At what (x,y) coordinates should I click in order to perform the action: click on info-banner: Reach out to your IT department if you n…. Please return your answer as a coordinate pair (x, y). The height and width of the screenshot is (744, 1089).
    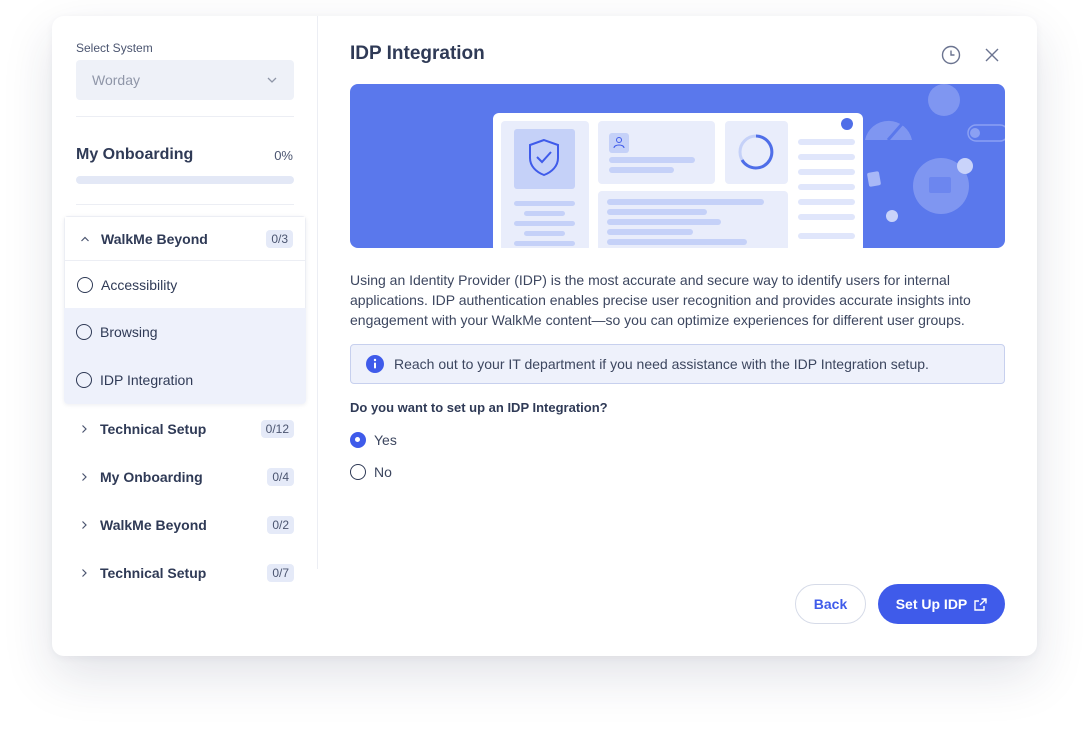
    Looking at the image, I should click on (677, 364).